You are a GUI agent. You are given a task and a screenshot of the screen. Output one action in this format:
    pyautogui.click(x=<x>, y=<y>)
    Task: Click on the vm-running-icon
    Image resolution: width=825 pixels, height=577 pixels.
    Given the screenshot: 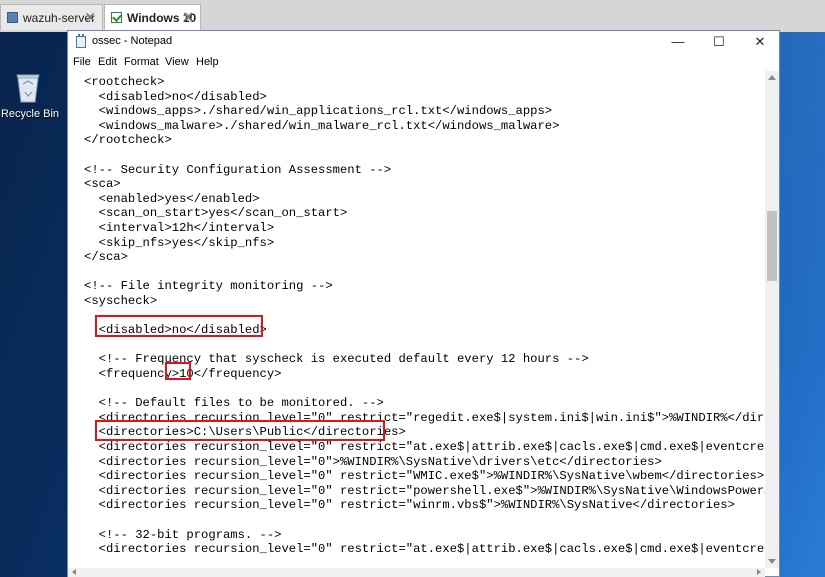 What is the action you would take?
    pyautogui.click(x=116, y=17)
    